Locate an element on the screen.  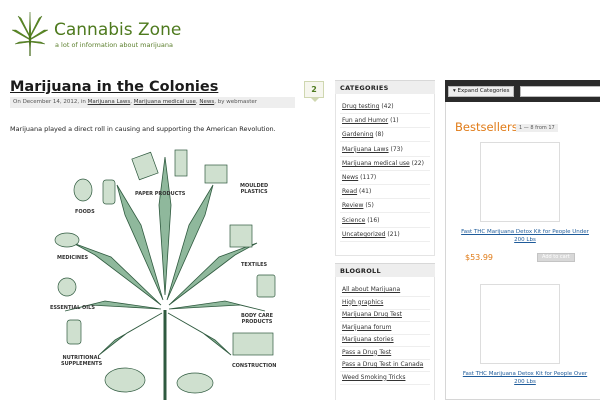
category-item: Marijuana Laws (73) is located at coordinates (372, 149).